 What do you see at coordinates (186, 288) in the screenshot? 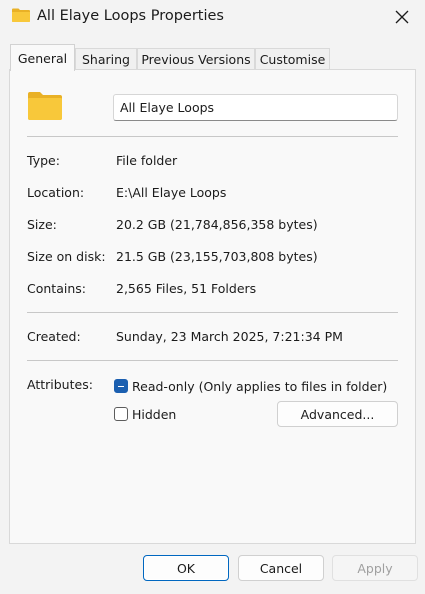
I see `contains-value: 2,565 Files, 51 Folders` at bounding box center [186, 288].